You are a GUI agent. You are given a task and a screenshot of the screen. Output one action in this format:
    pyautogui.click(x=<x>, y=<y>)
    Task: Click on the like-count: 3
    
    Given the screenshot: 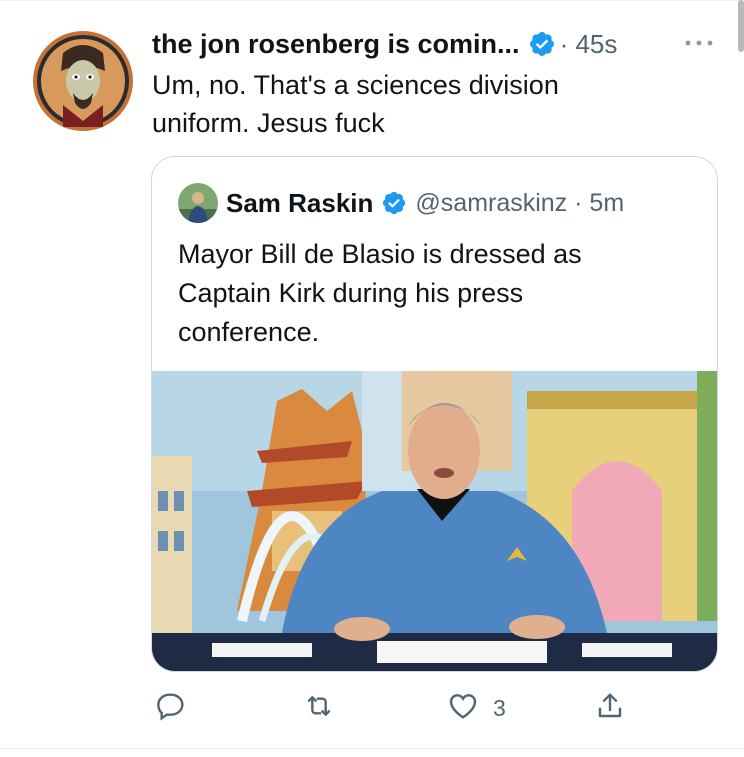 What is the action you would take?
    pyautogui.click(x=499, y=707)
    